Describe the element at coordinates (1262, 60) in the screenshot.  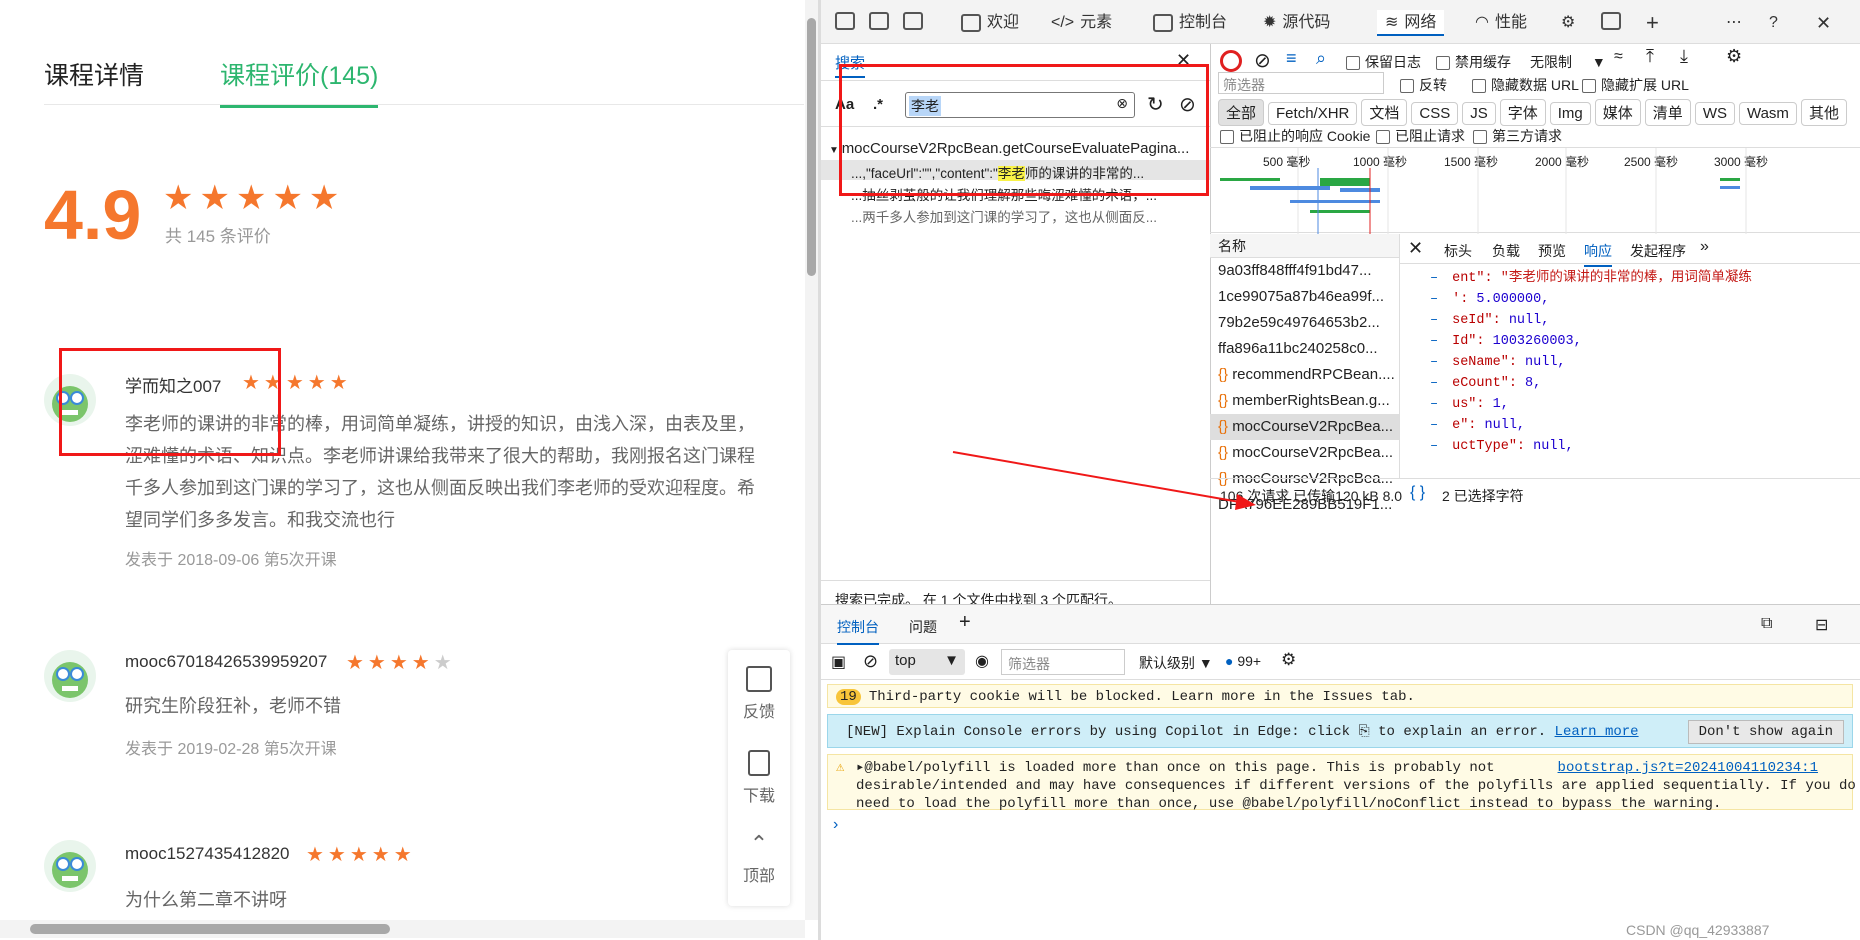
I see `block-icon: ⊘` at that location.